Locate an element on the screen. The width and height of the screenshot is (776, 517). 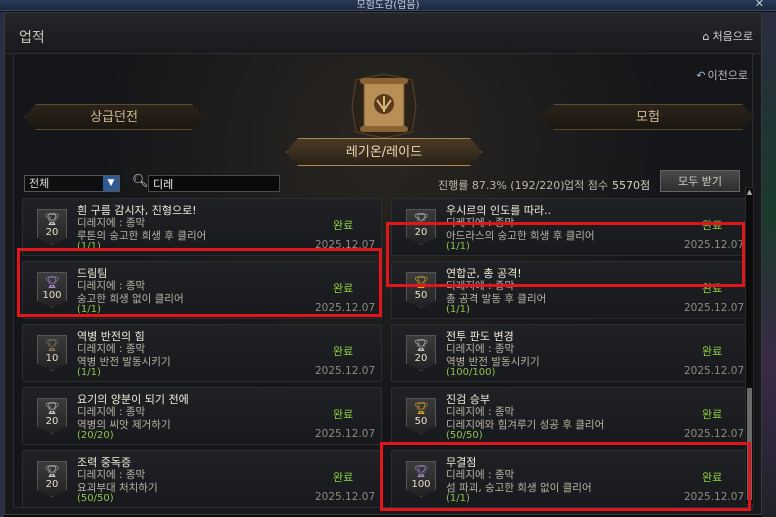
scroll-emblem-icon is located at coordinates (384, 106).